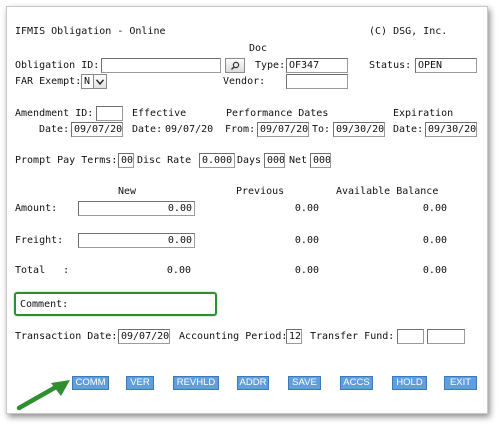 The width and height of the screenshot is (500, 426). What do you see at coordinates (54, 113) in the screenshot?
I see `amendment-id-label: Amendment ID:` at bounding box center [54, 113].